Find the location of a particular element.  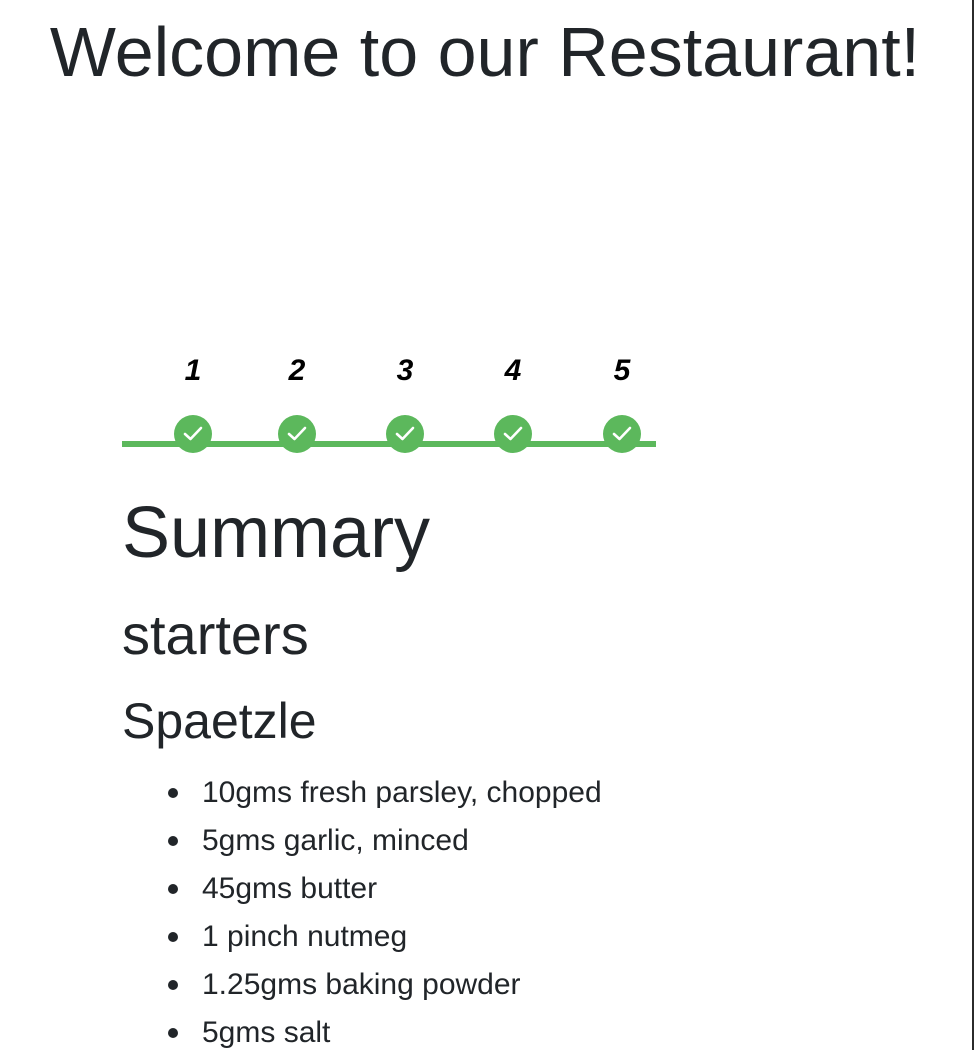

ingredient-text: 1 pinch nutmeg is located at coordinates (305, 936).